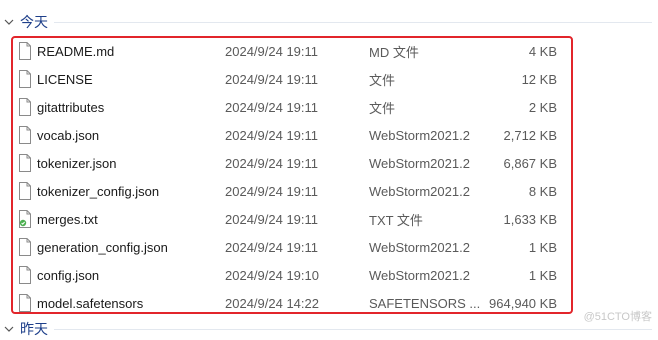 This screenshot has width=658, height=340. Describe the element at coordinates (77, 163) in the screenshot. I see `file-name: tokenizer.json` at that location.